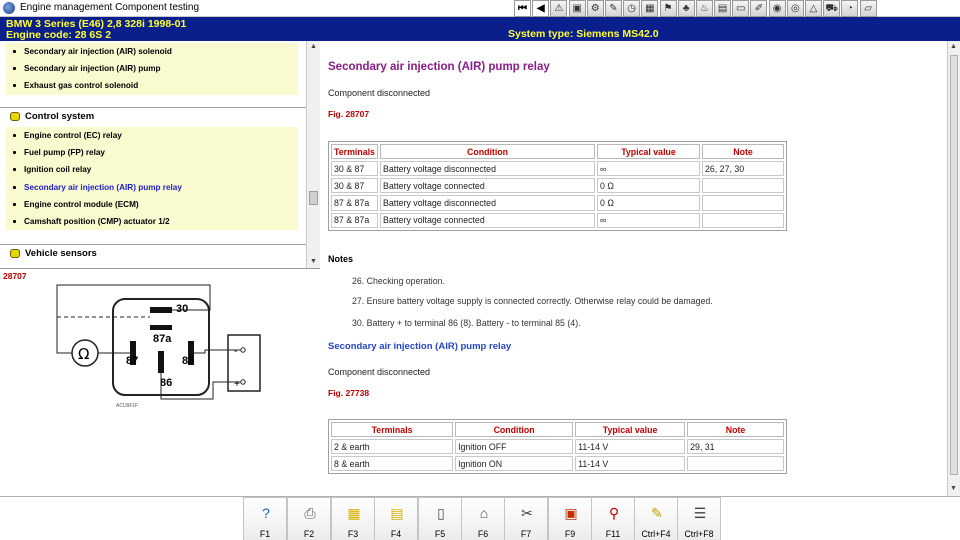  What do you see at coordinates (541, 8) in the screenshot?
I see `previous-button: ◀` at bounding box center [541, 8].